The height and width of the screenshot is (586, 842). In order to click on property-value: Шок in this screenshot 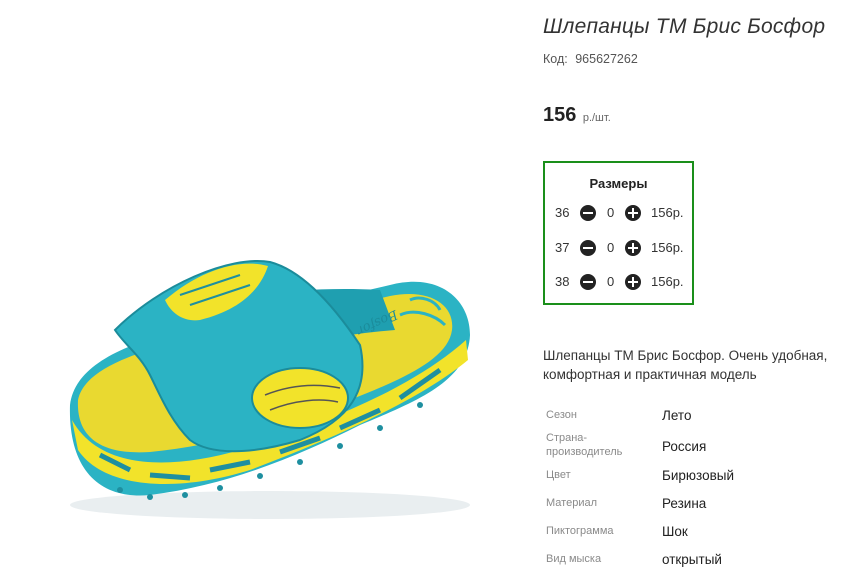, I will do `click(675, 531)`.